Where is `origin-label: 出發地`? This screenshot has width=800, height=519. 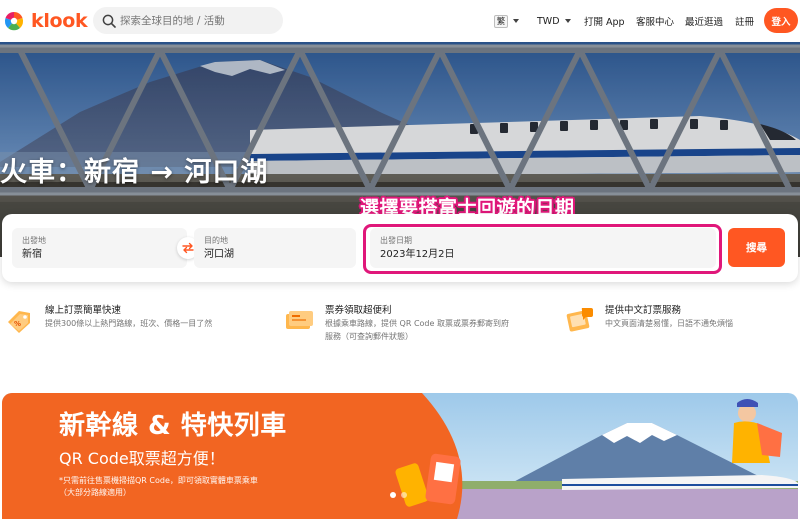
origin-label: 出發地 is located at coordinates (34, 240).